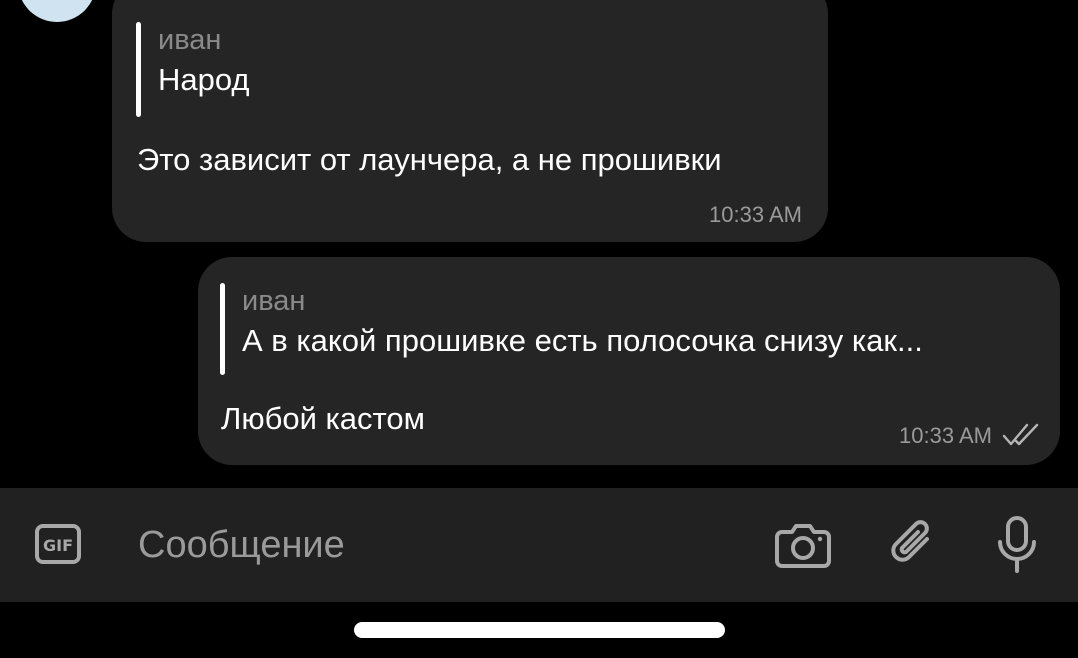 The image size is (1078, 658). What do you see at coordinates (429, 159) in the screenshot?
I see `message-text: Это зависит от лаунчера, а не прошивки` at bounding box center [429, 159].